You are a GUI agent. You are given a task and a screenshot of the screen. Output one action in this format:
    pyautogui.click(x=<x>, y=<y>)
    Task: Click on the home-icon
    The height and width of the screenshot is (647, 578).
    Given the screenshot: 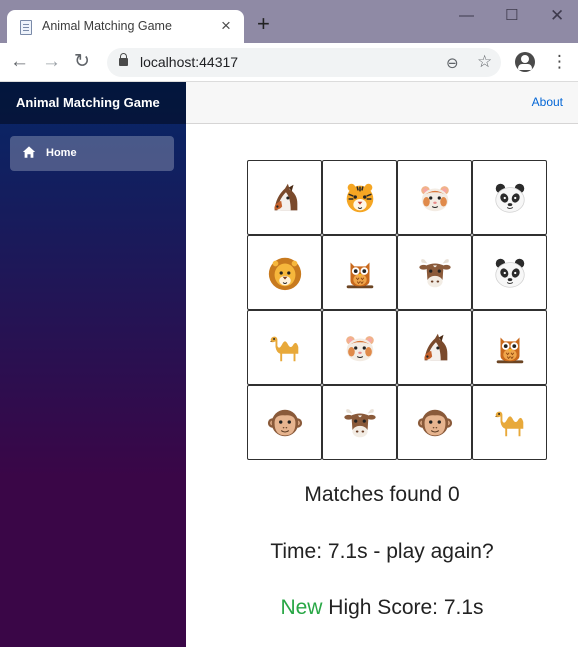 What is the action you would take?
    pyautogui.click(x=29, y=152)
    